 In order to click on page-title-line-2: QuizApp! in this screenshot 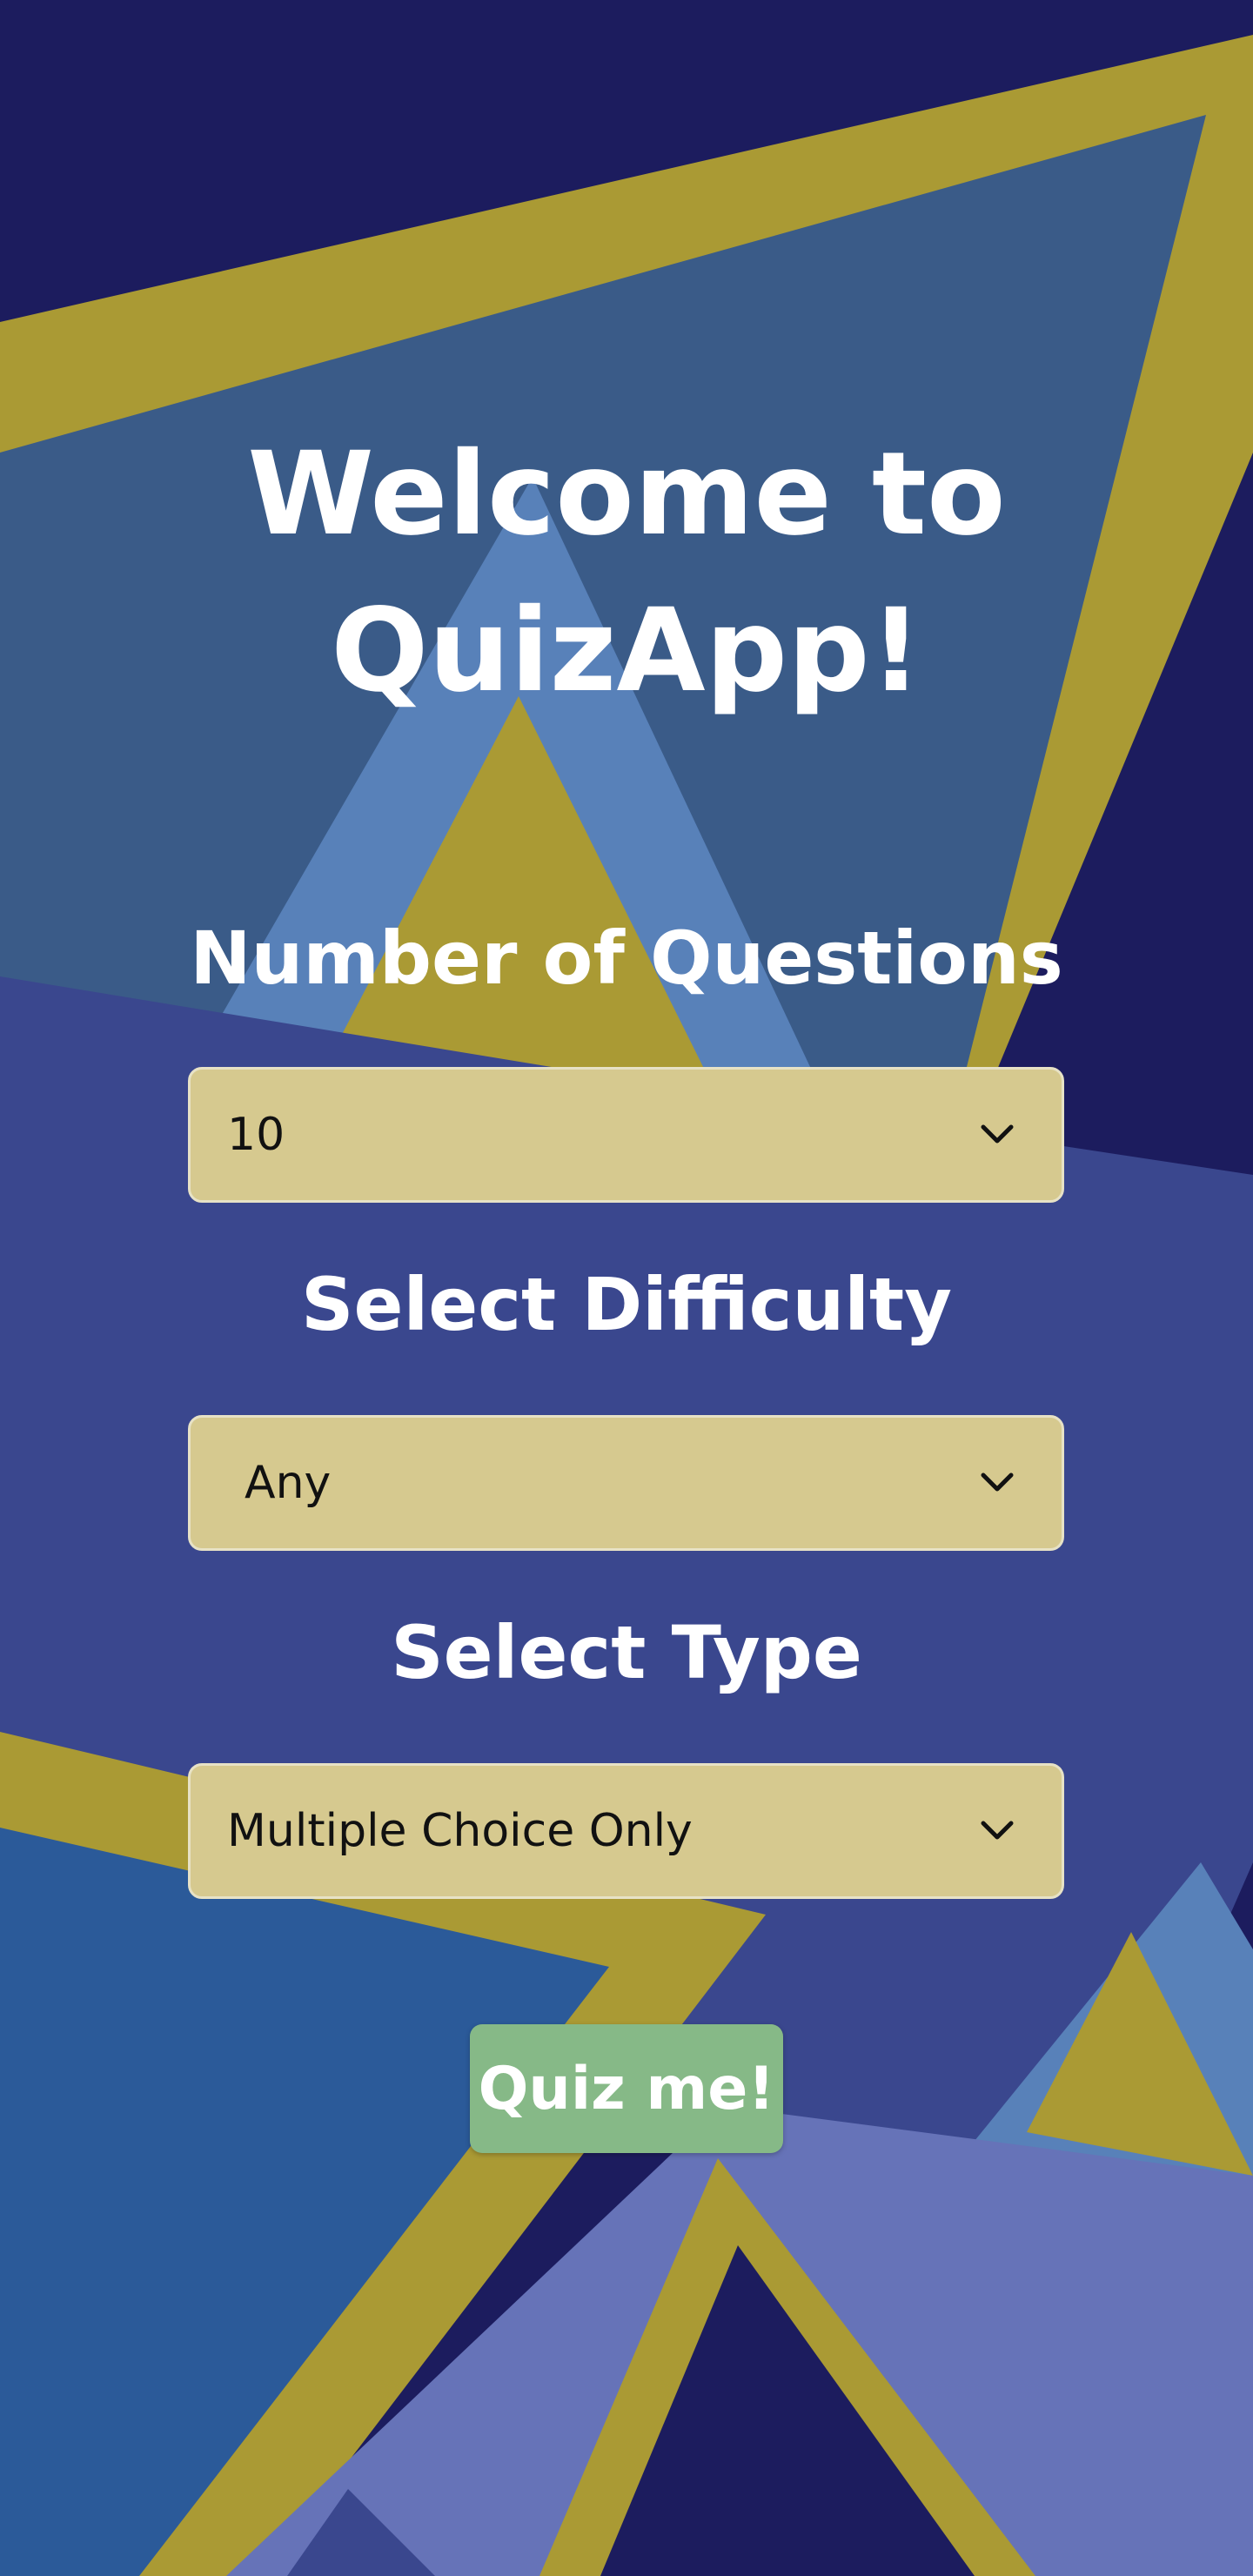, I will do `click(626, 651)`.